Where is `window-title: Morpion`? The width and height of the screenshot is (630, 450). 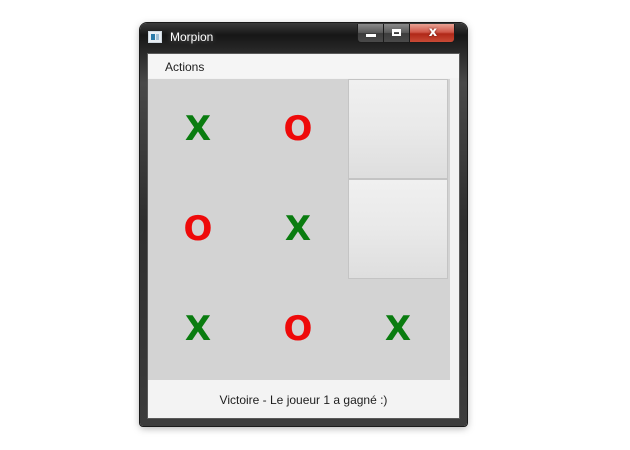
window-title: Morpion is located at coordinates (192, 37).